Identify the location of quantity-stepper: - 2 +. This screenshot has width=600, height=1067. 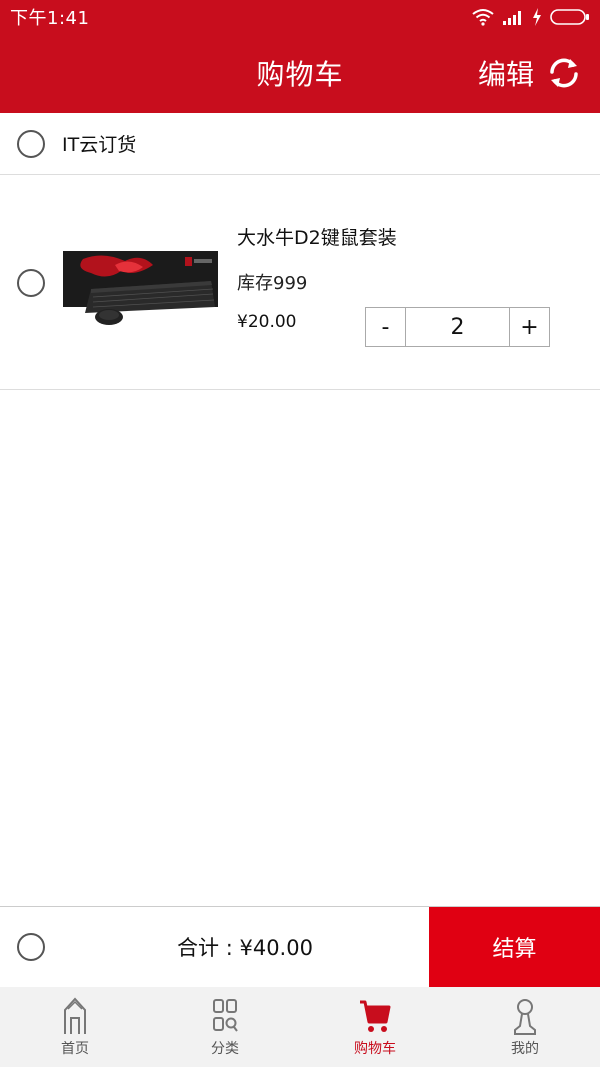
(457, 327).